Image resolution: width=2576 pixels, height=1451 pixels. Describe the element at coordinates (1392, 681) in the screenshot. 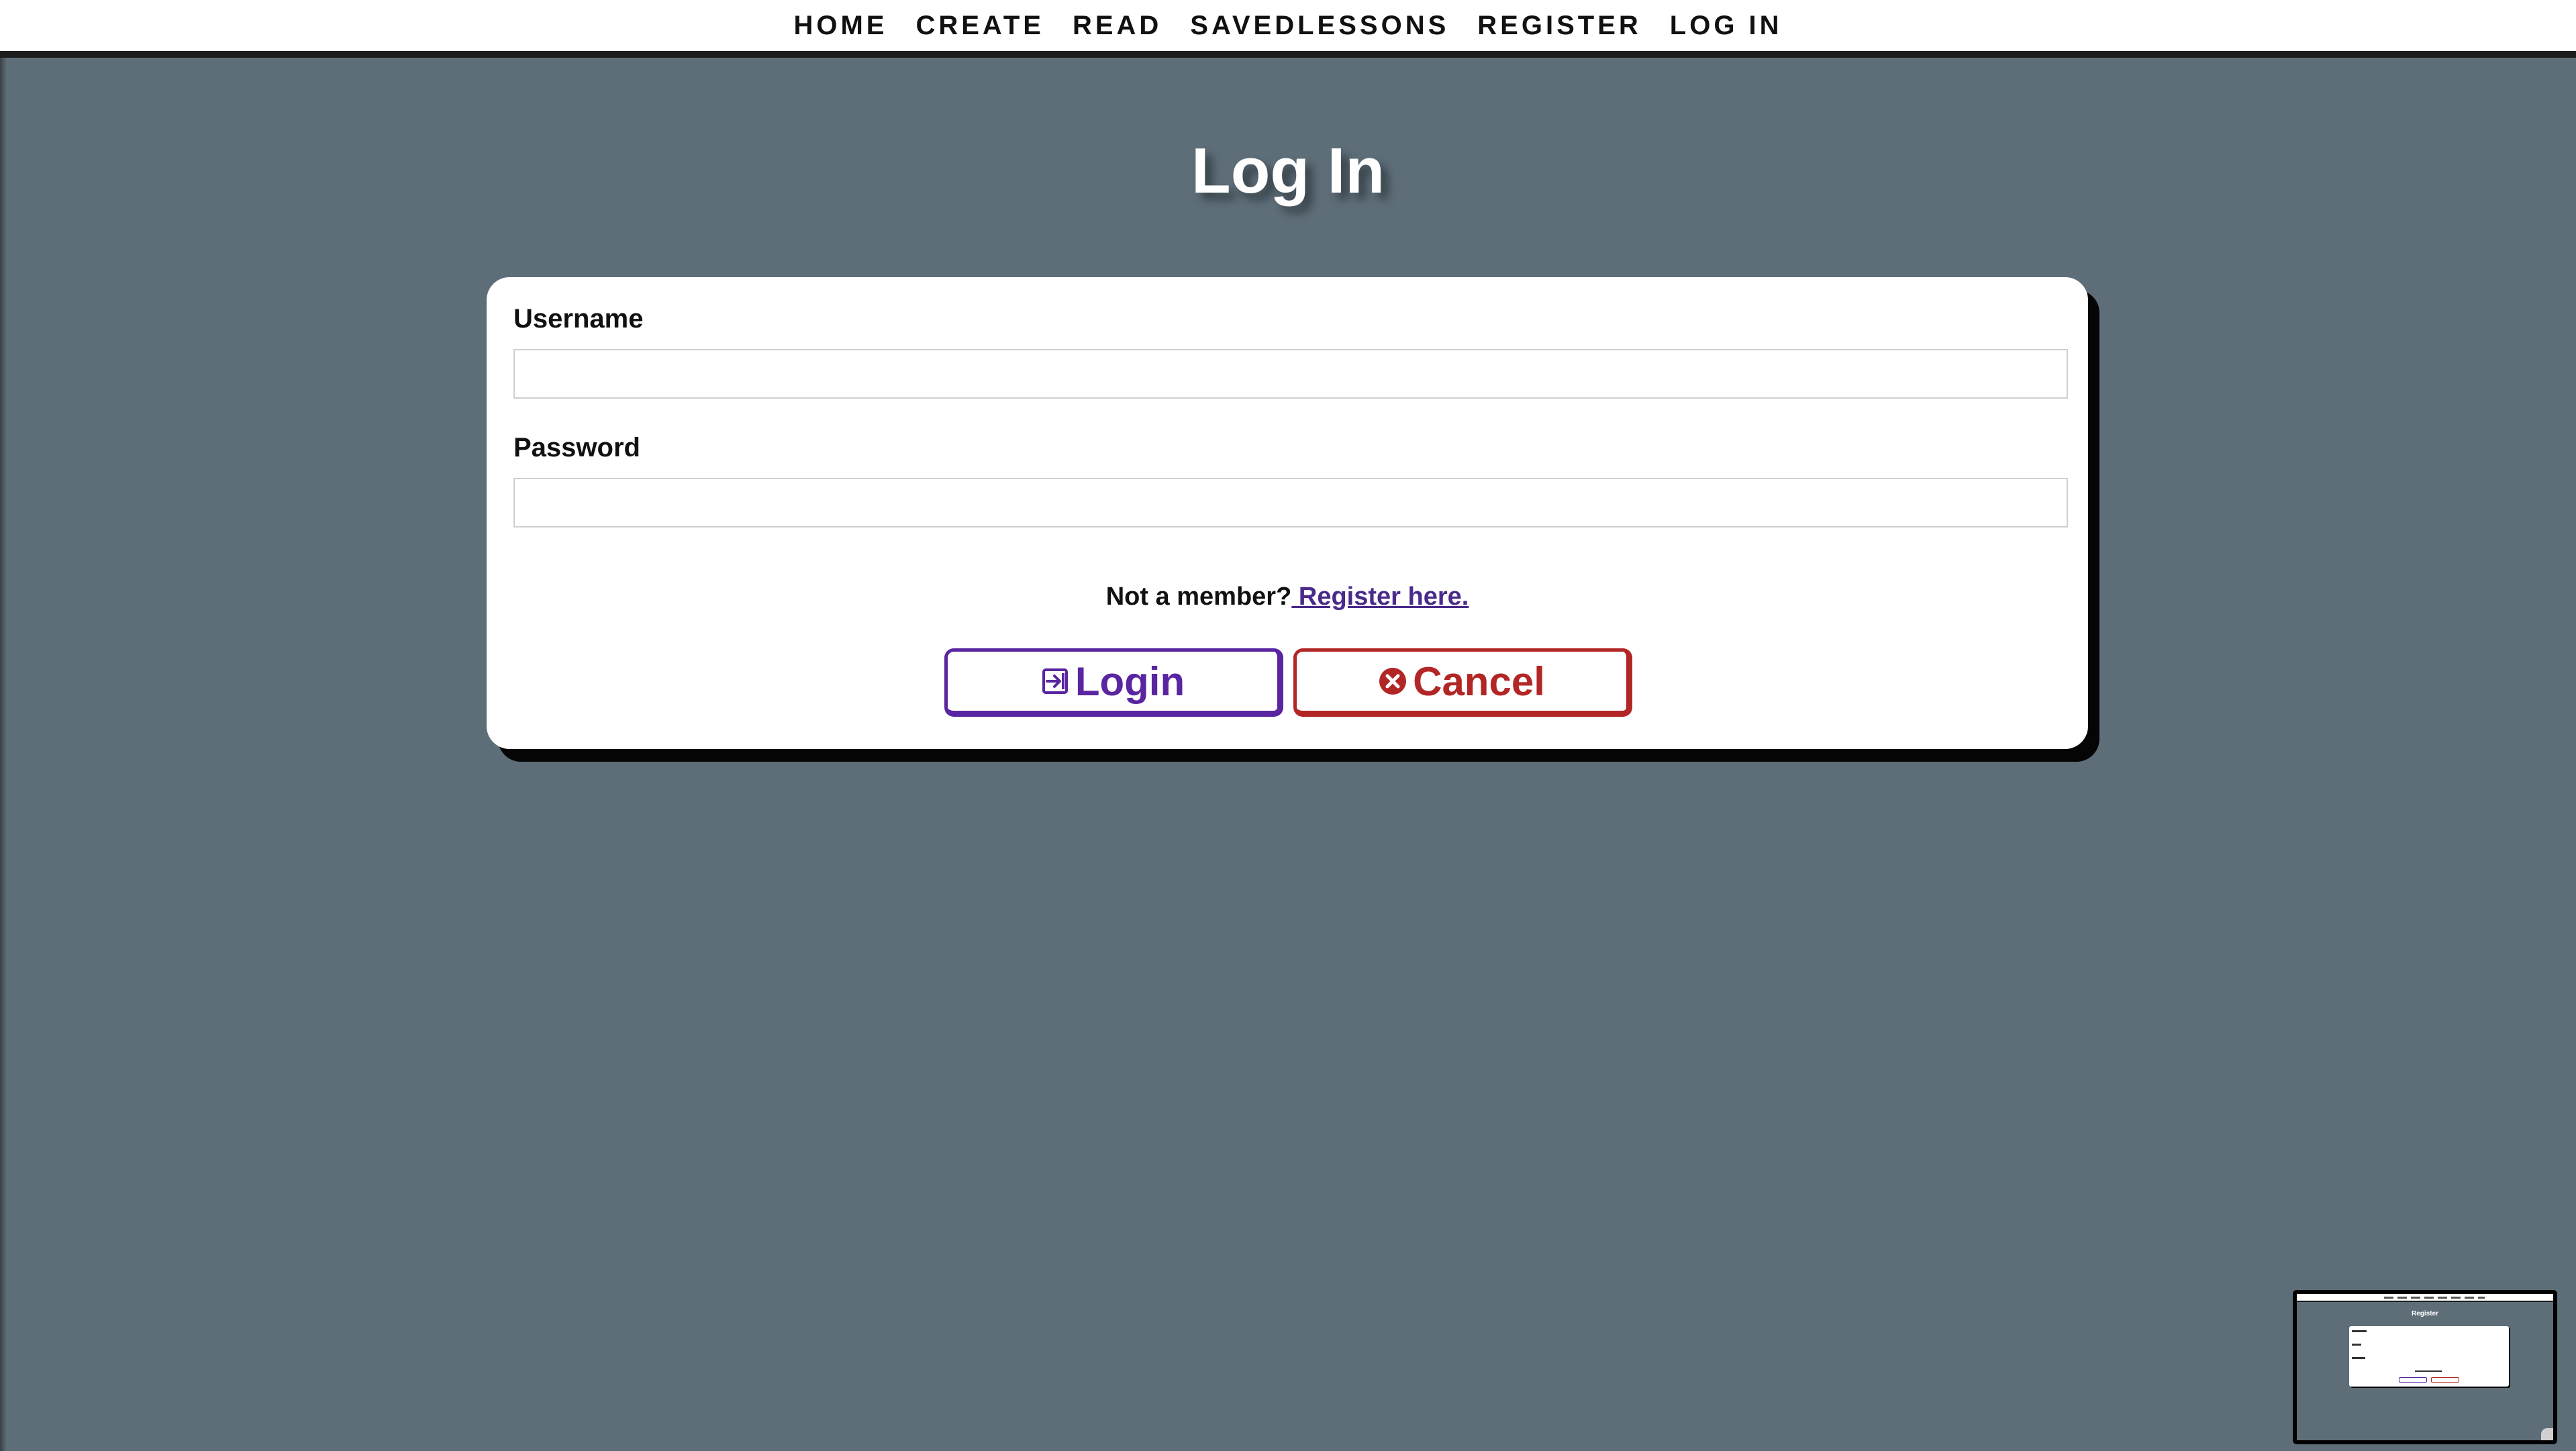

I see `close-circle-icon` at that location.